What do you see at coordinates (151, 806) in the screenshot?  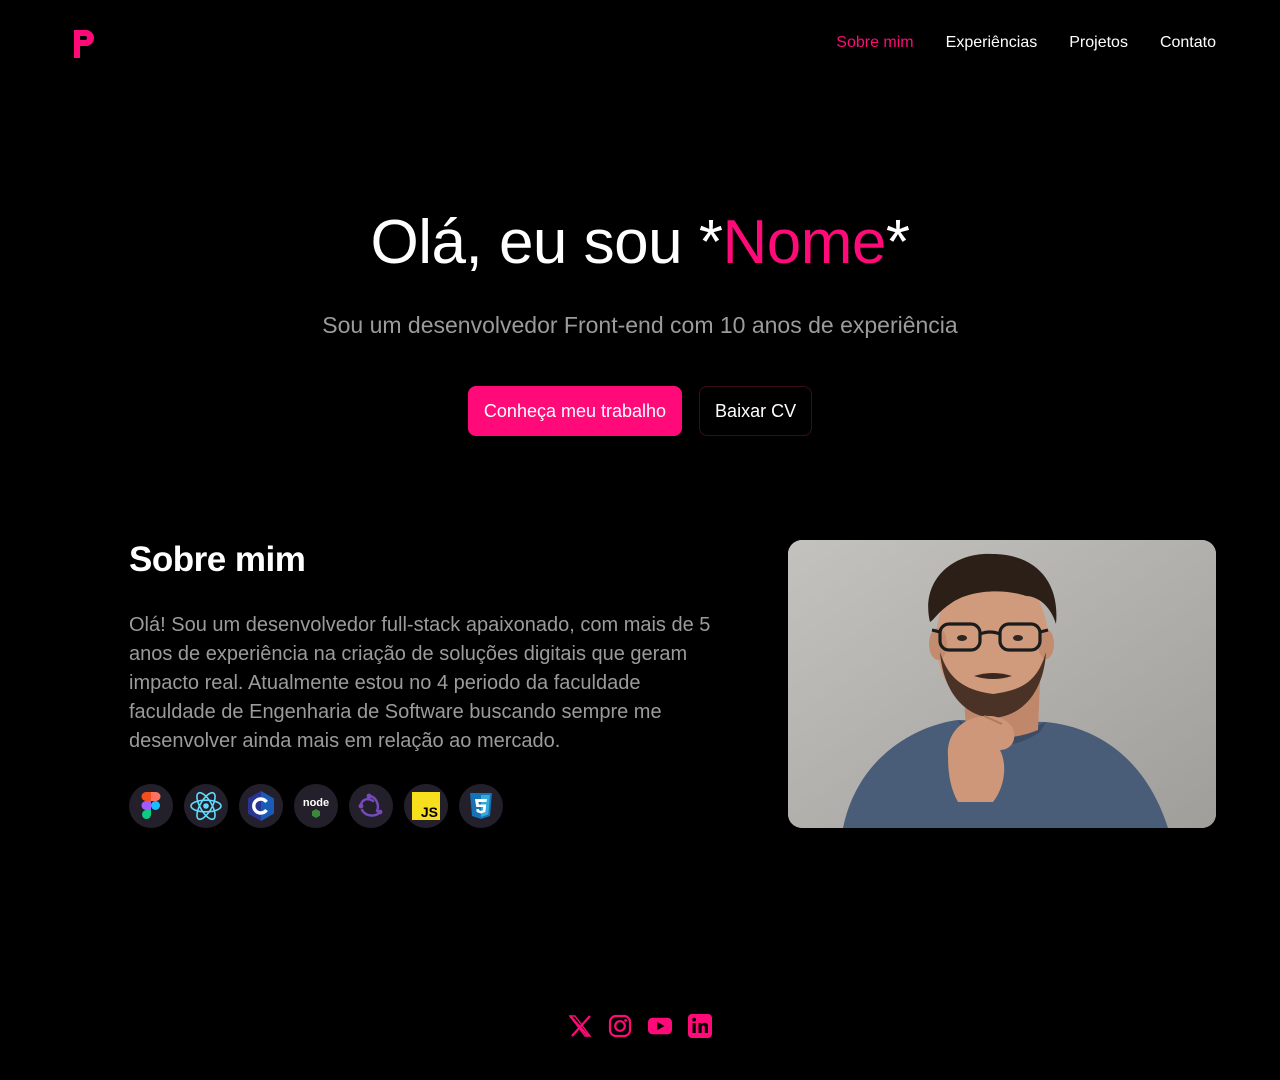 I see `figma-icon` at bounding box center [151, 806].